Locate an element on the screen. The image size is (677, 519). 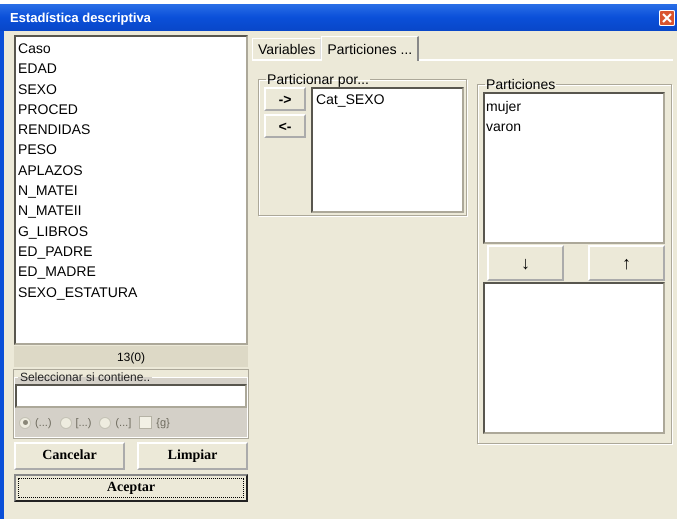
window-title: Estadística descriptiva is located at coordinates (80, 17).